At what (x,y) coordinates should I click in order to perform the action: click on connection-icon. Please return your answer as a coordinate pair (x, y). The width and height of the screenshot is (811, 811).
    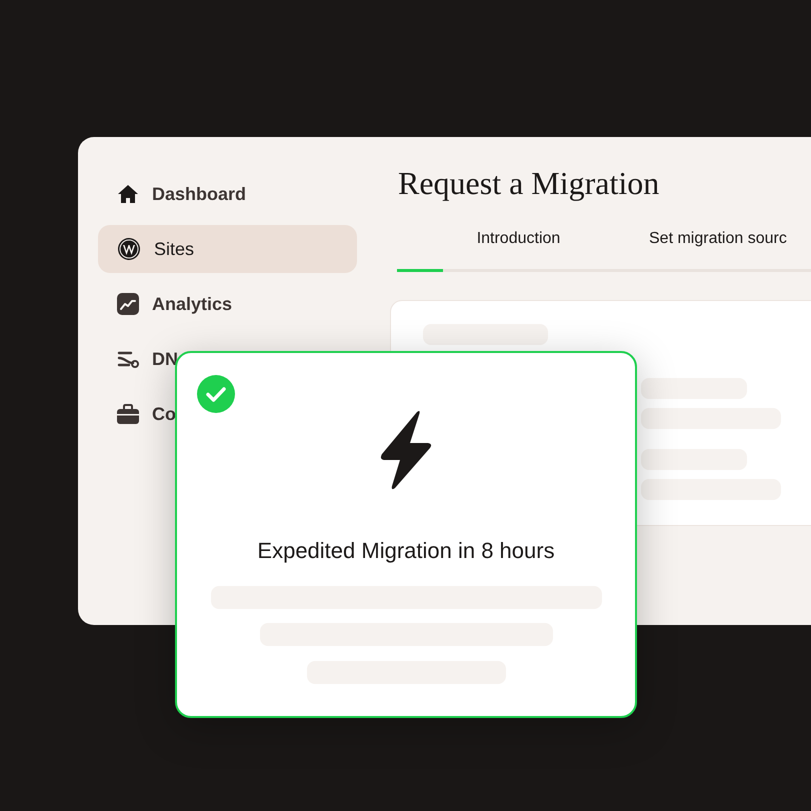
    Looking at the image, I should click on (128, 359).